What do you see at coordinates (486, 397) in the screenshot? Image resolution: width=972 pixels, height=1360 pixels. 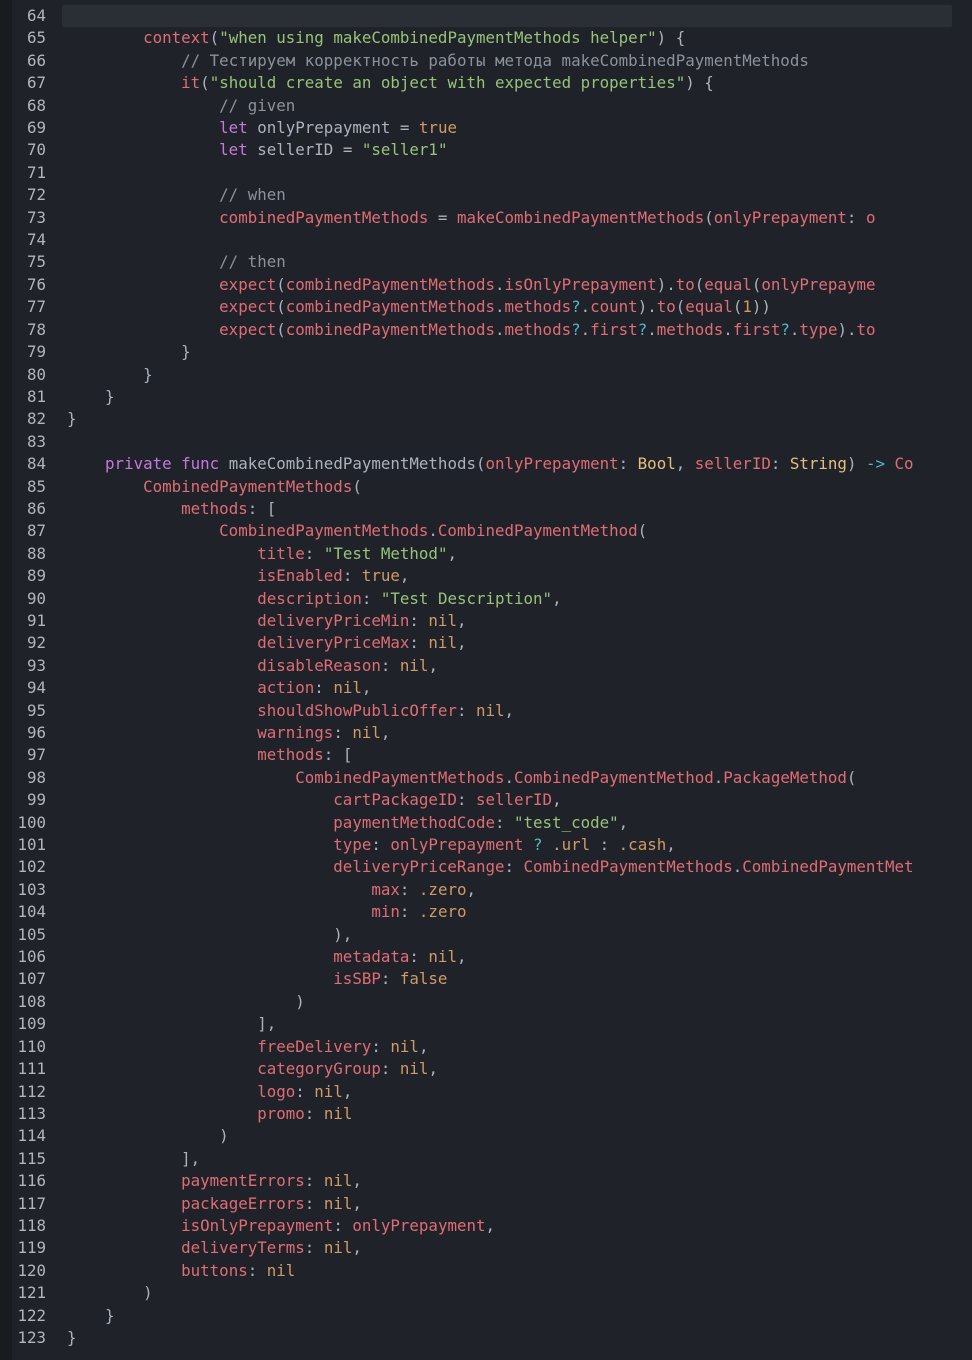 I see `code-line: 81 }` at bounding box center [486, 397].